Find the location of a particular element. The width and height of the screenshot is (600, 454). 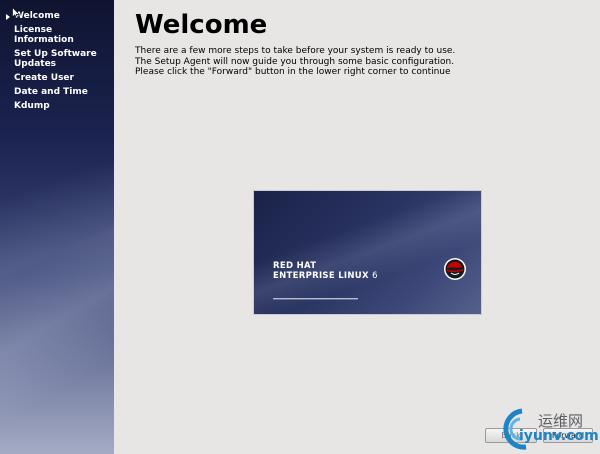

rhel-splash-banner: RED HAT ENTERPRISE LINUX 6 is located at coordinates (367, 252).